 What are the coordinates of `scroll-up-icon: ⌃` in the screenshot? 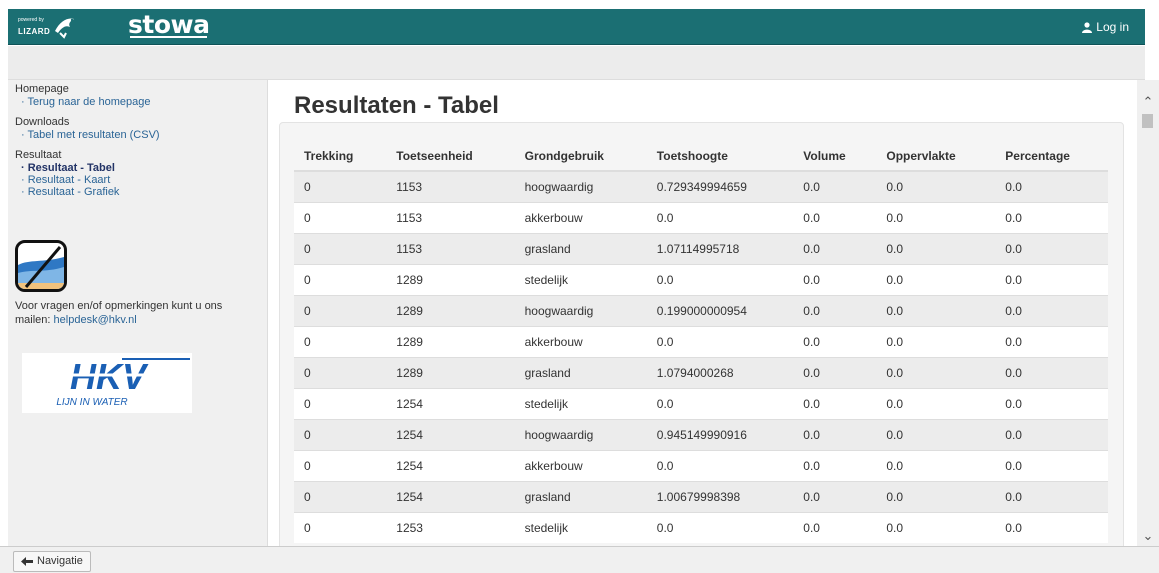 It's located at (1148, 102).